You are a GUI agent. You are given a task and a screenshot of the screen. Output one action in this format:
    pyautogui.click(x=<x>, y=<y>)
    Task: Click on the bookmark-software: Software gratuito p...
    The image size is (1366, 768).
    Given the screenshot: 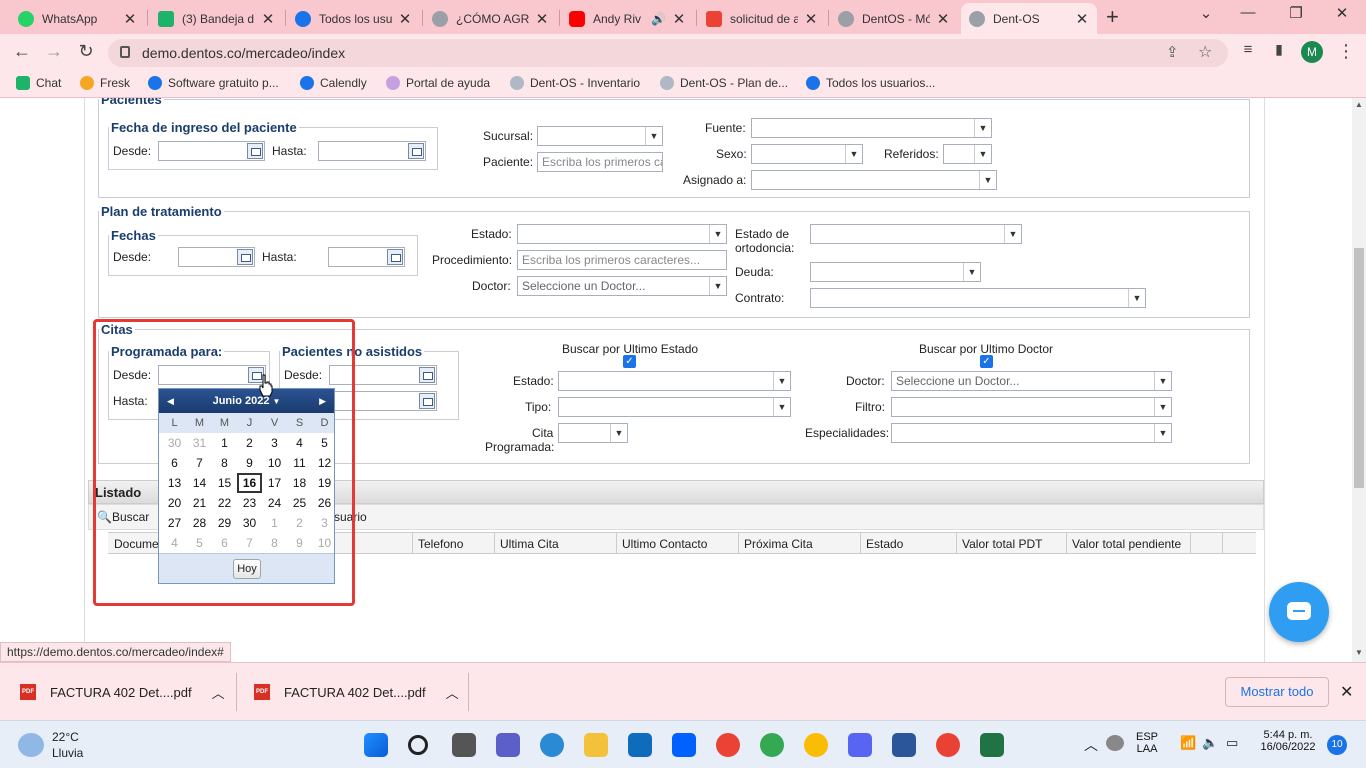 What is the action you would take?
    pyautogui.click(x=213, y=83)
    